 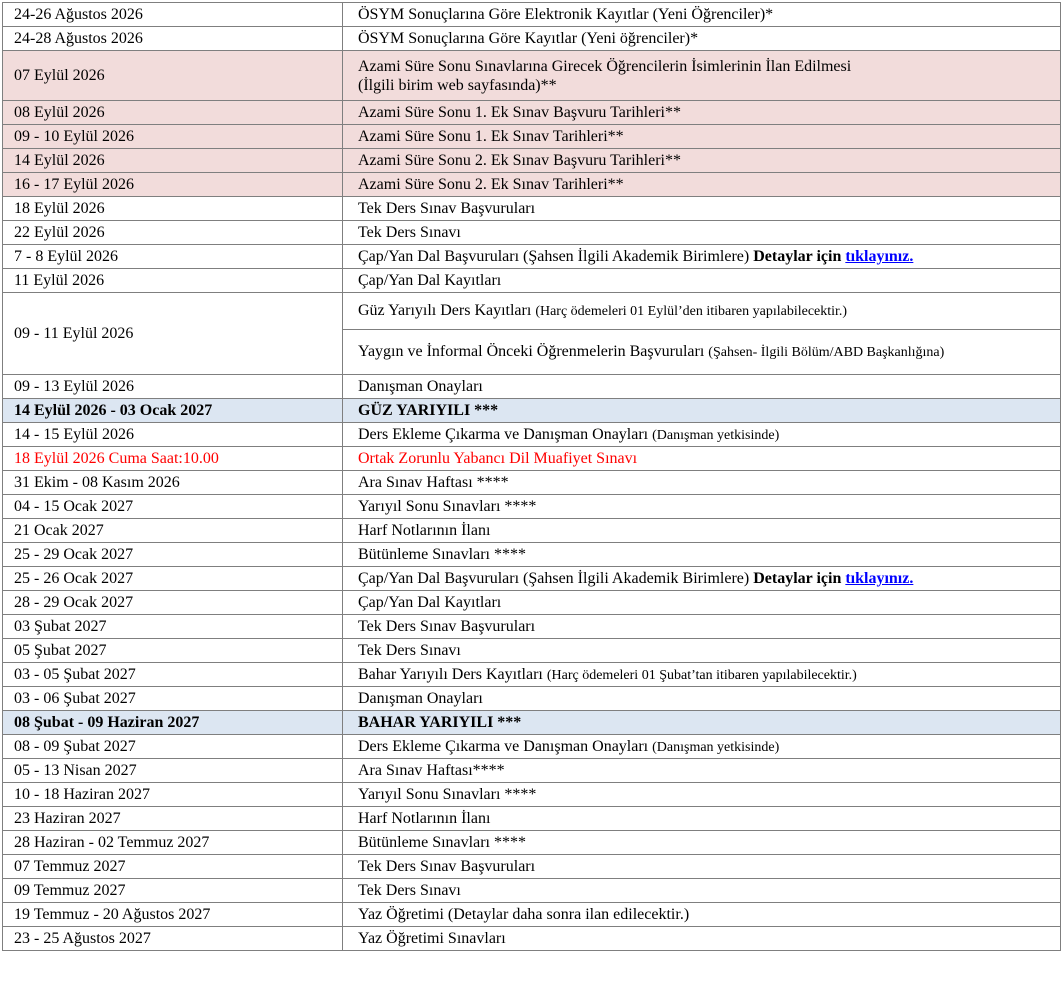 I want to click on table-row: 09 - 13 Eylül 2026 Danışman Onayları, so click(x=531, y=386).